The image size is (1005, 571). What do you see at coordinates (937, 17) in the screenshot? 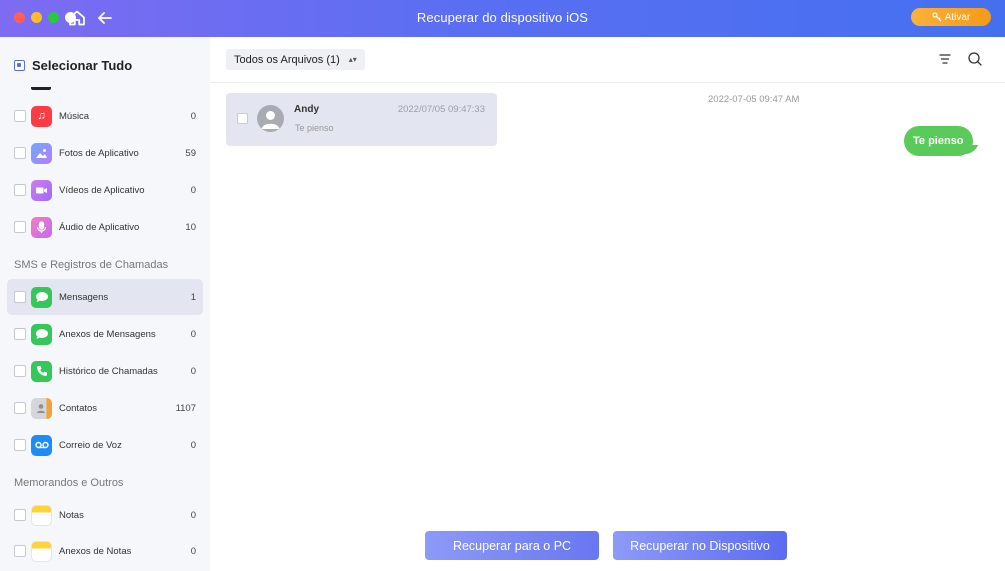
I see `key-icon` at bounding box center [937, 17].